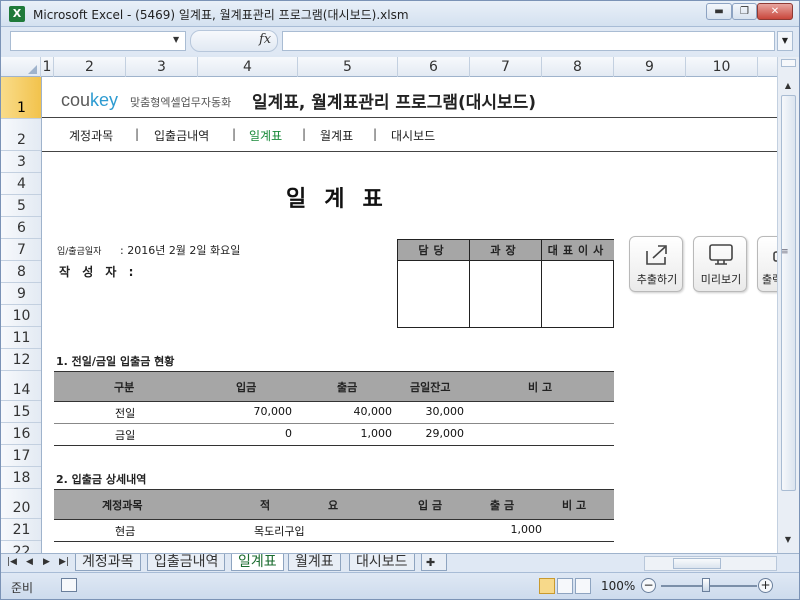 This screenshot has height=600, width=800. What do you see at coordinates (719, 11) in the screenshot?
I see `minimize-button: ▬` at bounding box center [719, 11].